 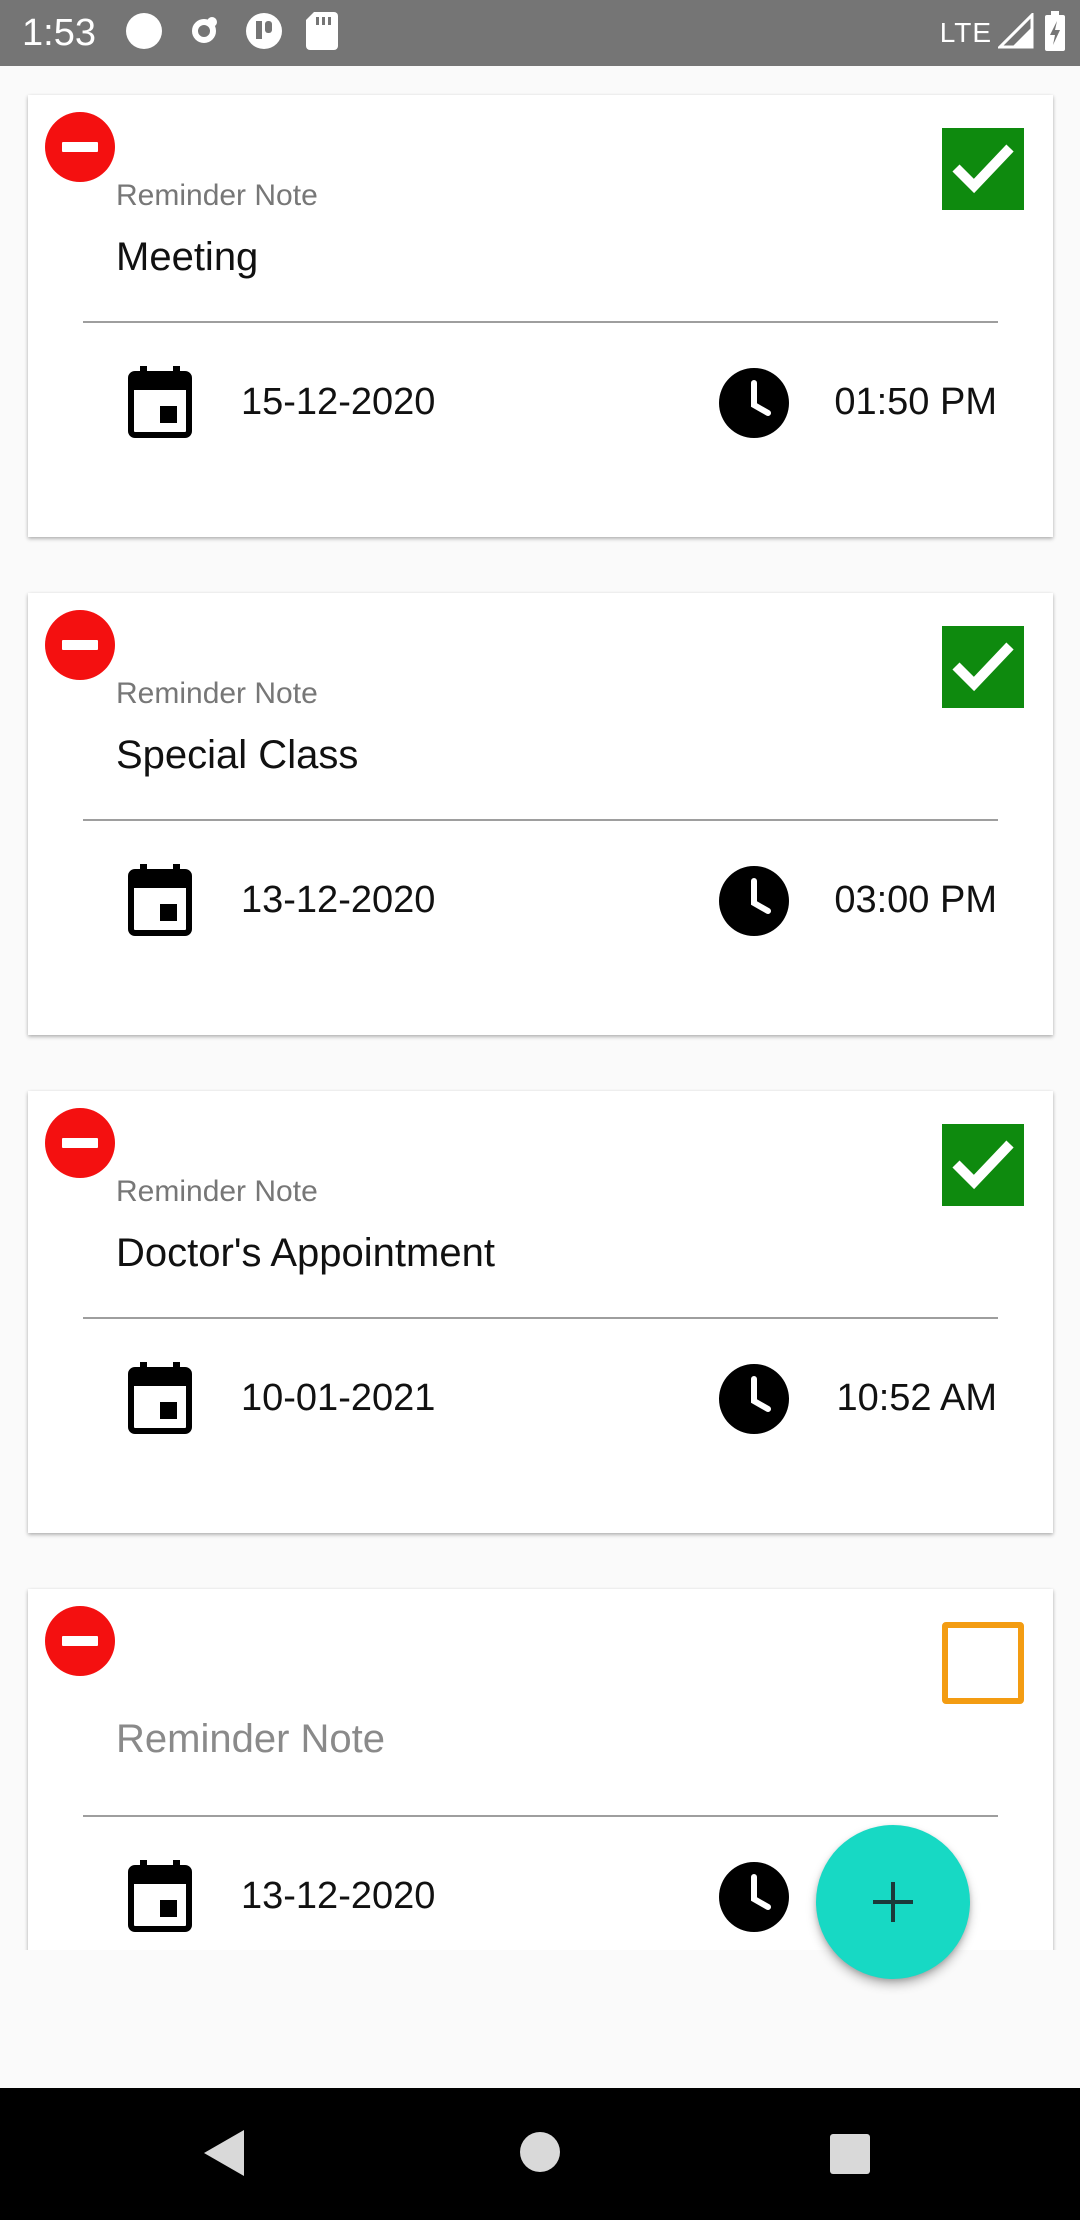 I want to click on reminder-note-input: Special Class, so click(x=237, y=755).